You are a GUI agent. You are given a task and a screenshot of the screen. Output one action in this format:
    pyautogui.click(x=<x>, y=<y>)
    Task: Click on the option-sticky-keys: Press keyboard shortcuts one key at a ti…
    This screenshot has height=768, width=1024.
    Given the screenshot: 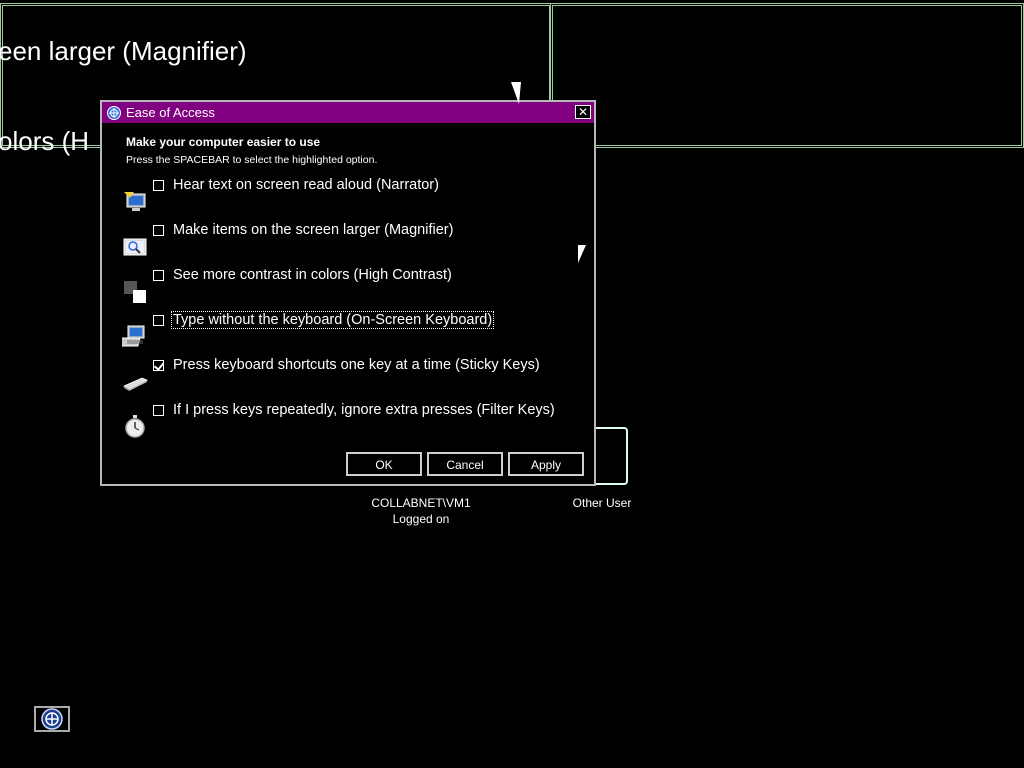 What is the action you would take?
    pyautogui.click(x=352, y=378)
    